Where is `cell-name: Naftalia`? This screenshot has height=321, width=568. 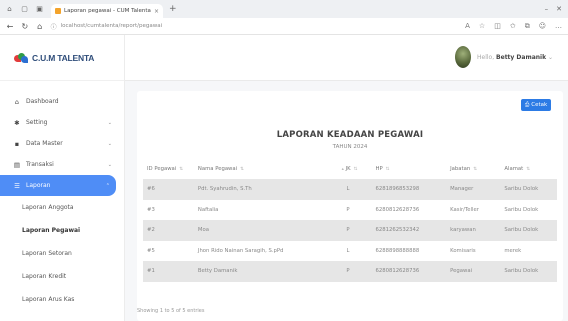 cell-name: Naftalia is located at coordinates (257, 209).